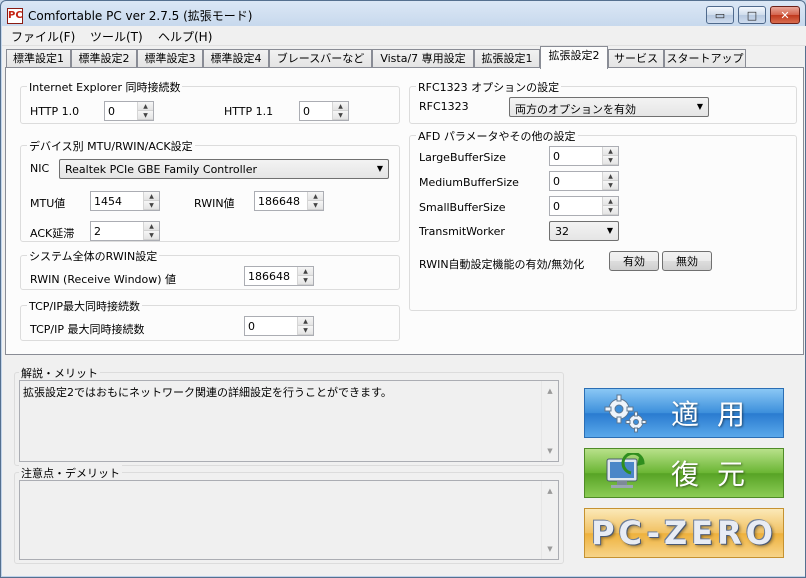 The width and height of the screenshot is (806, 578). What do you see at coordinates (87, 329) in the screenshot?
I see `tcpip-label: TCP/IP 最大同時接続数` at bounding box center [87, 329].